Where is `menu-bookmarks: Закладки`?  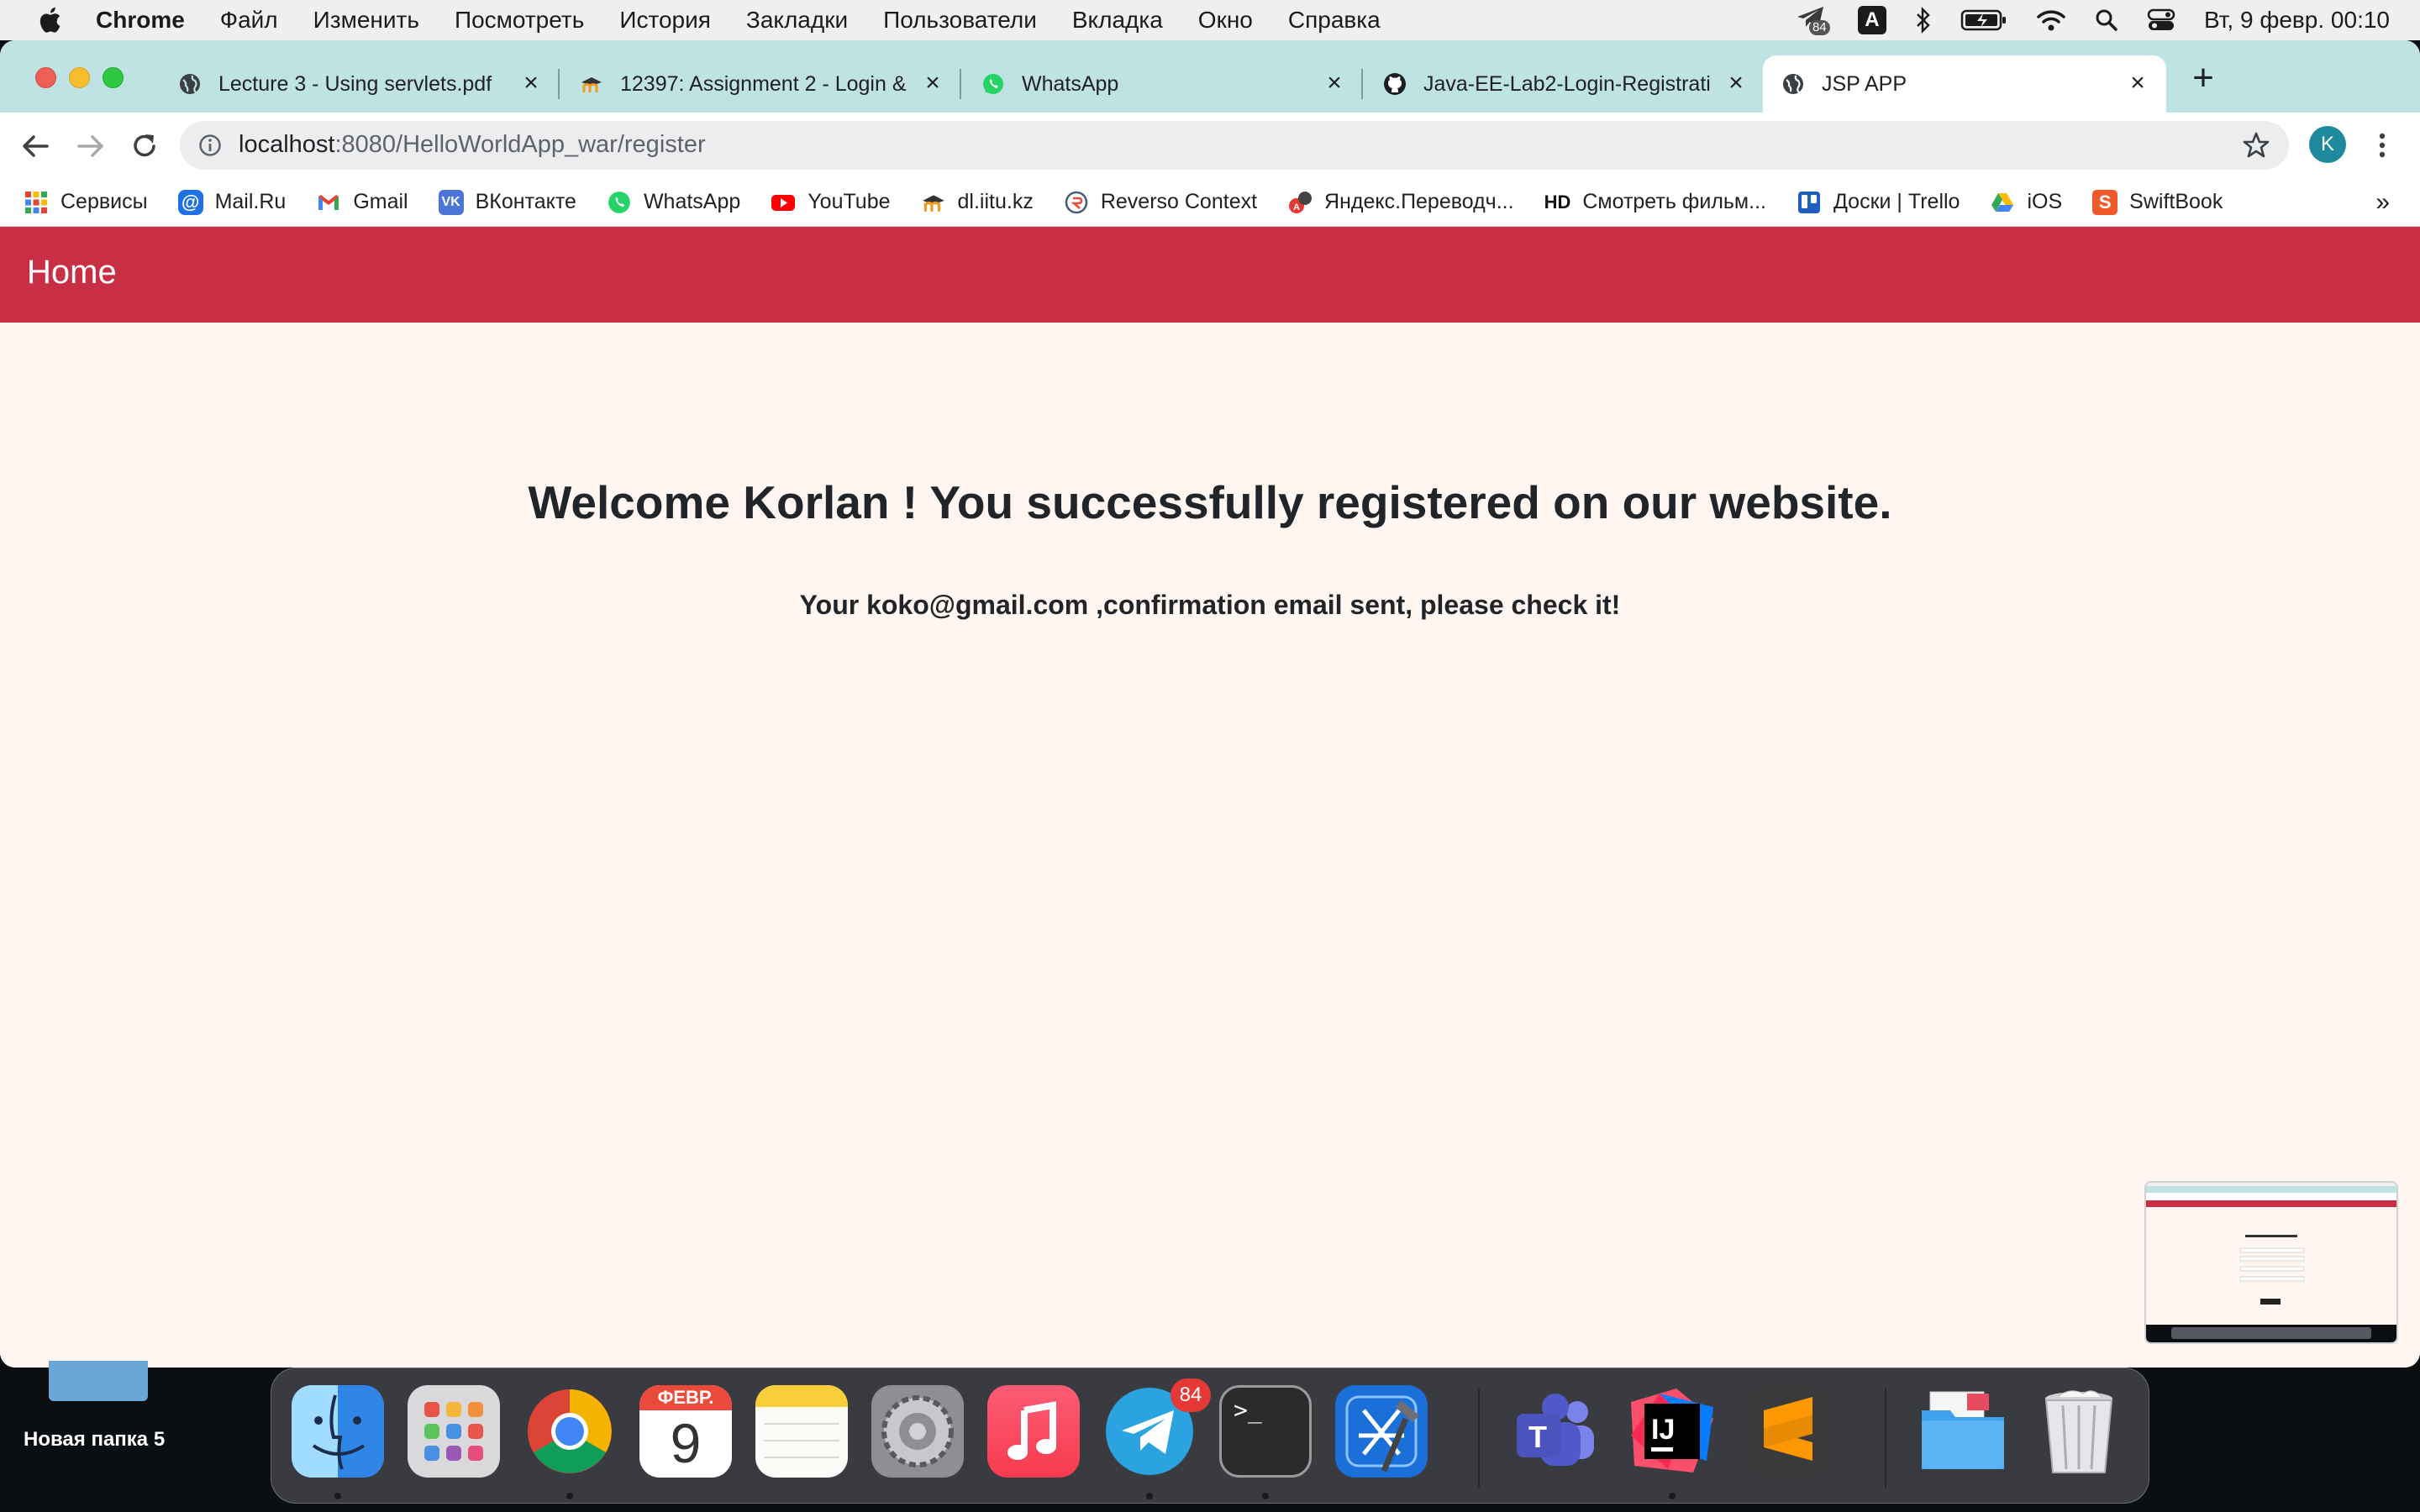 menu-bookmarks: Закладки is located at coordinates (797, 20).